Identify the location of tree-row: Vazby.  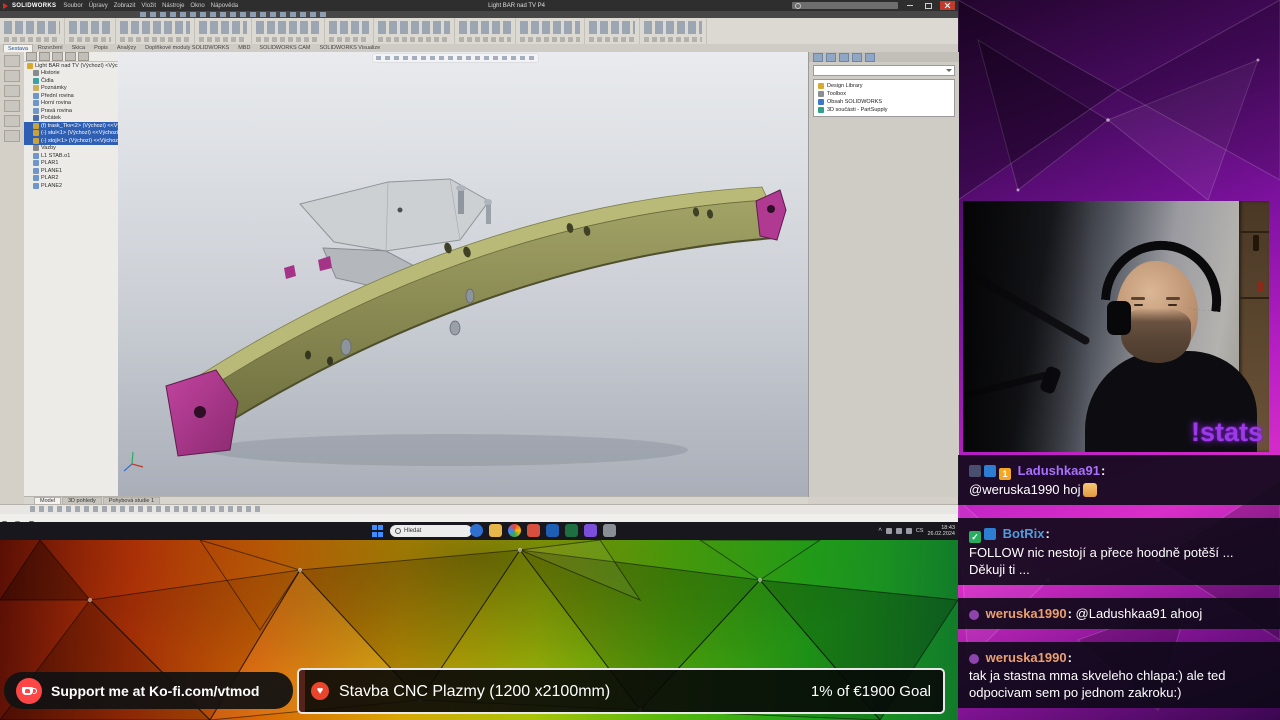
(71, 149).